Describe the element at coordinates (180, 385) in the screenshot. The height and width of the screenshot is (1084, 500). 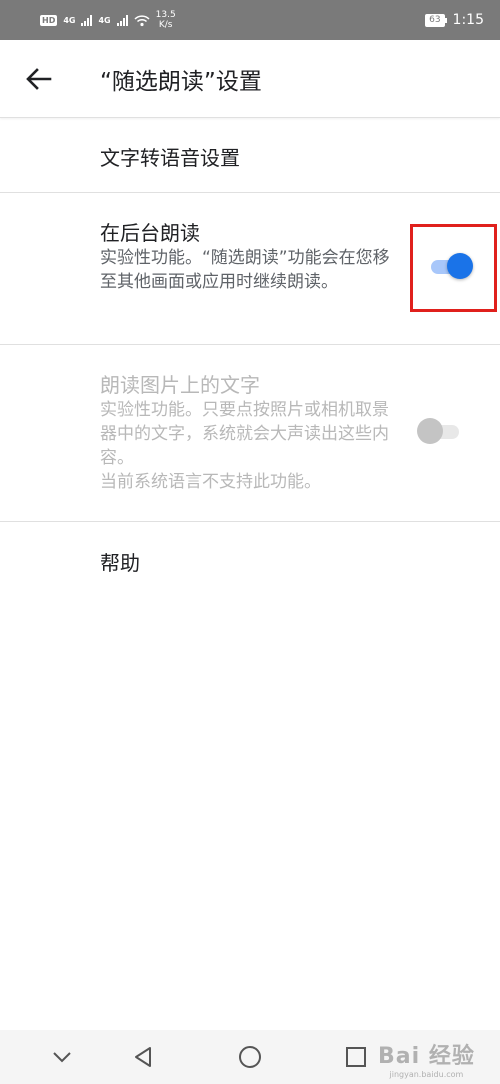
I see `setting-title: 朗读图片上的文字` at that location.